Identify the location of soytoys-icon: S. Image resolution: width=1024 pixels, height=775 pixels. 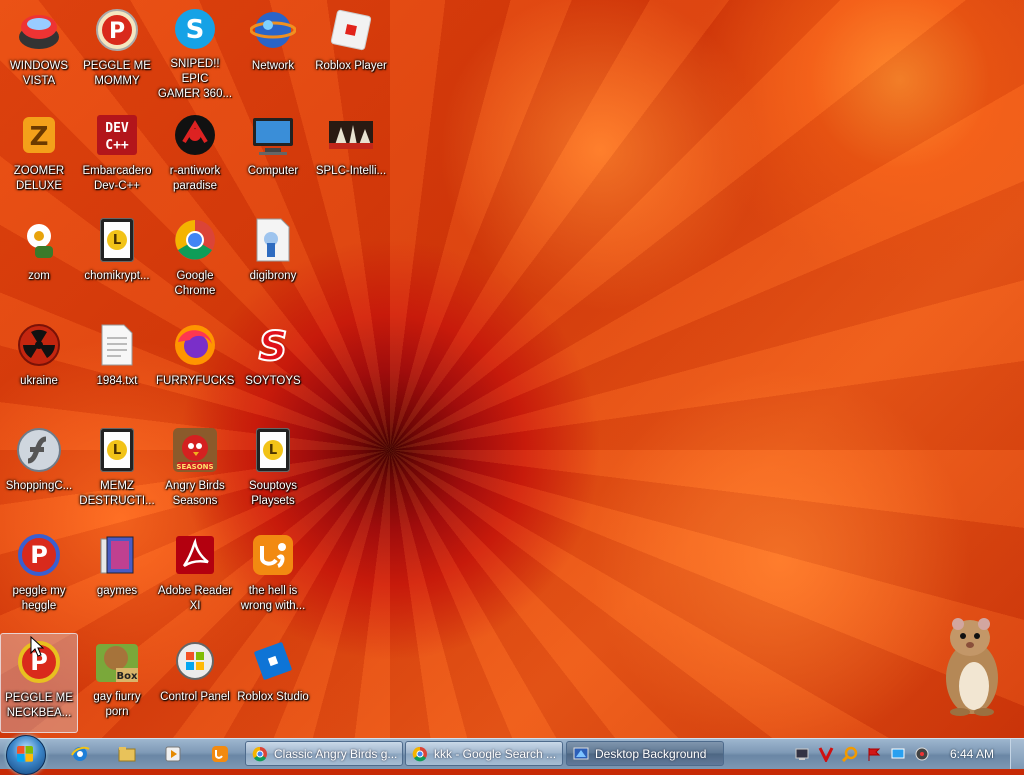
(273, 345).